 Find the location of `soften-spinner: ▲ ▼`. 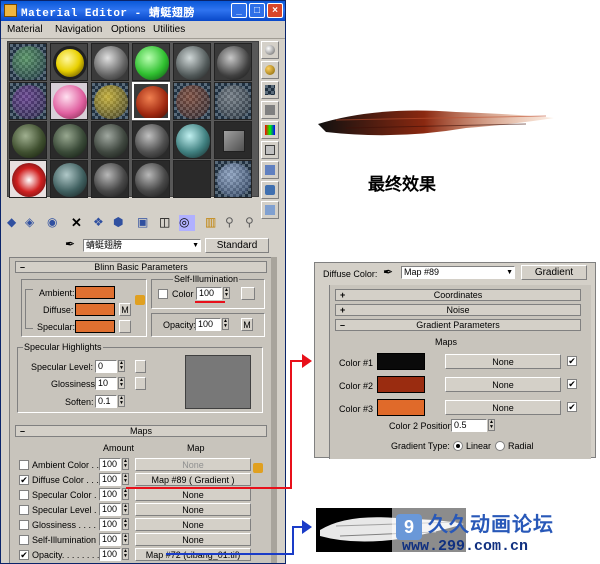

soften-spinner: ▲ ▼ is located at coordinates (121, 401).